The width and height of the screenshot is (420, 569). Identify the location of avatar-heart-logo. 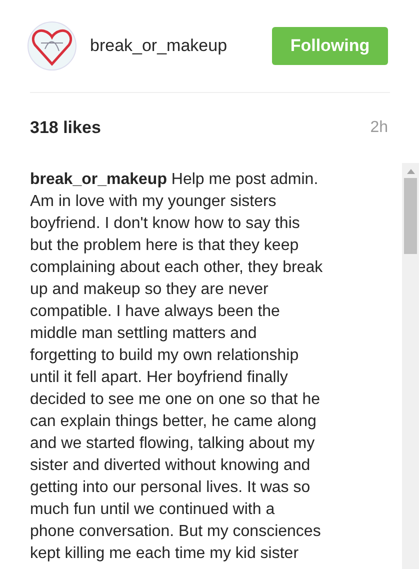
(52, 46).